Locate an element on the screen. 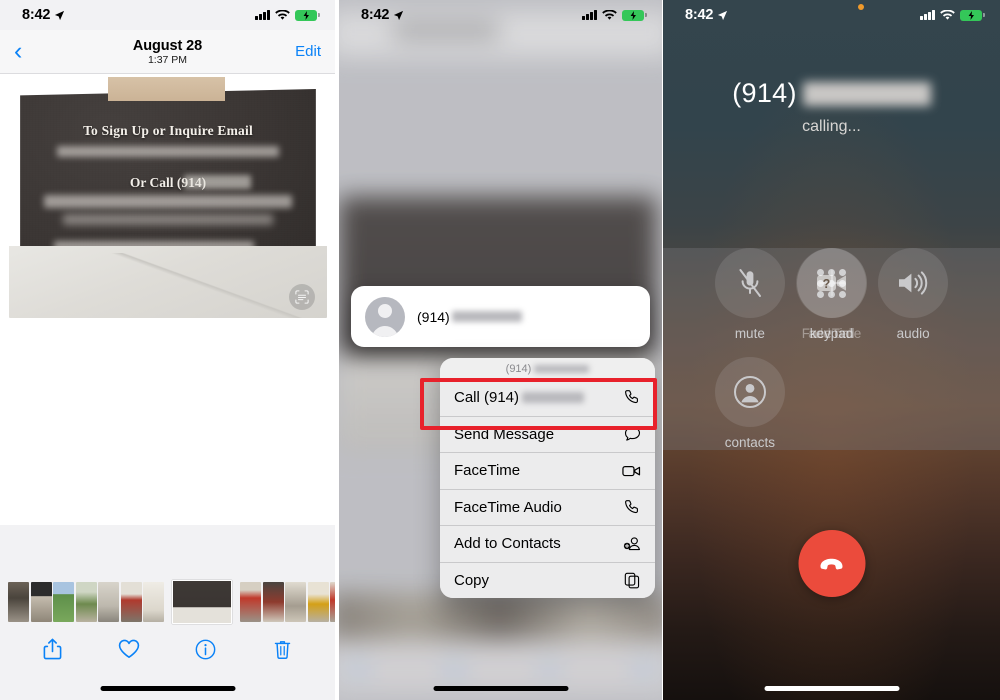  navigation-bar: ‹ August 28 1:37 PM Edit is located at coordinates (167, 52).